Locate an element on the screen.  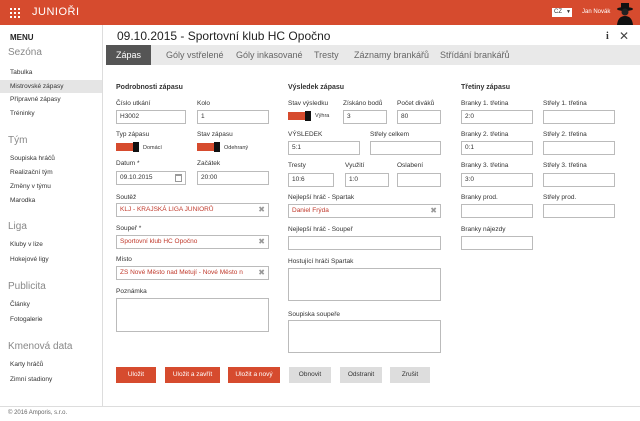
s1-field is located at coordinates (579, 117).